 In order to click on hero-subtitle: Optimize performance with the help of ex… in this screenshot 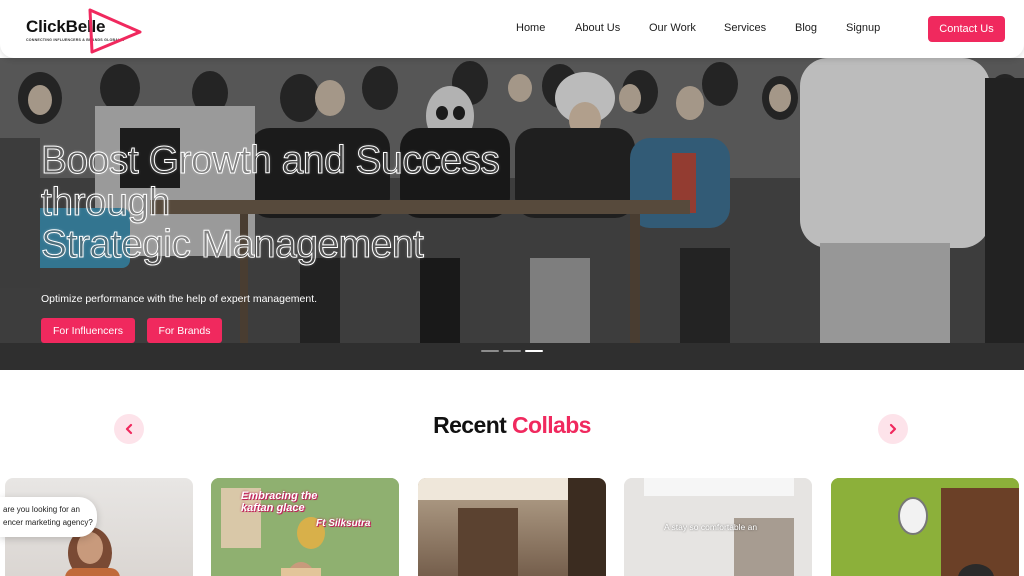, I will do `click(179, 299)`.